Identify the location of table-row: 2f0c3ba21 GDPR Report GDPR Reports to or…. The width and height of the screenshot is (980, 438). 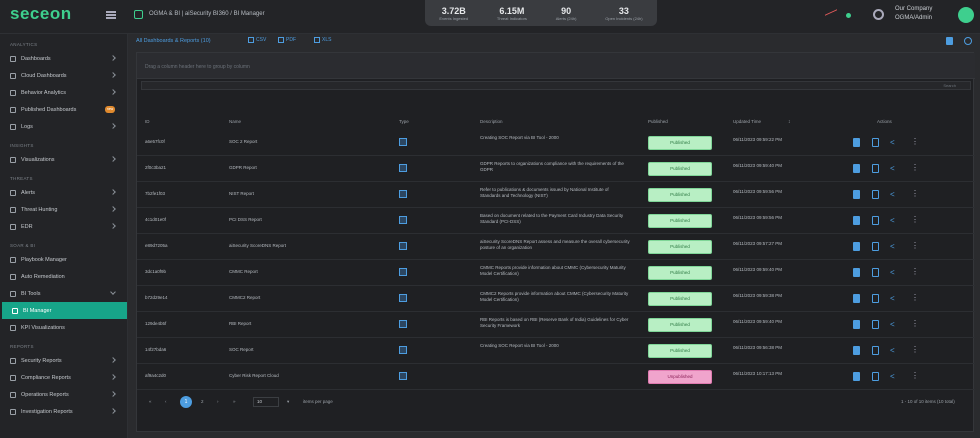
(556, 169).